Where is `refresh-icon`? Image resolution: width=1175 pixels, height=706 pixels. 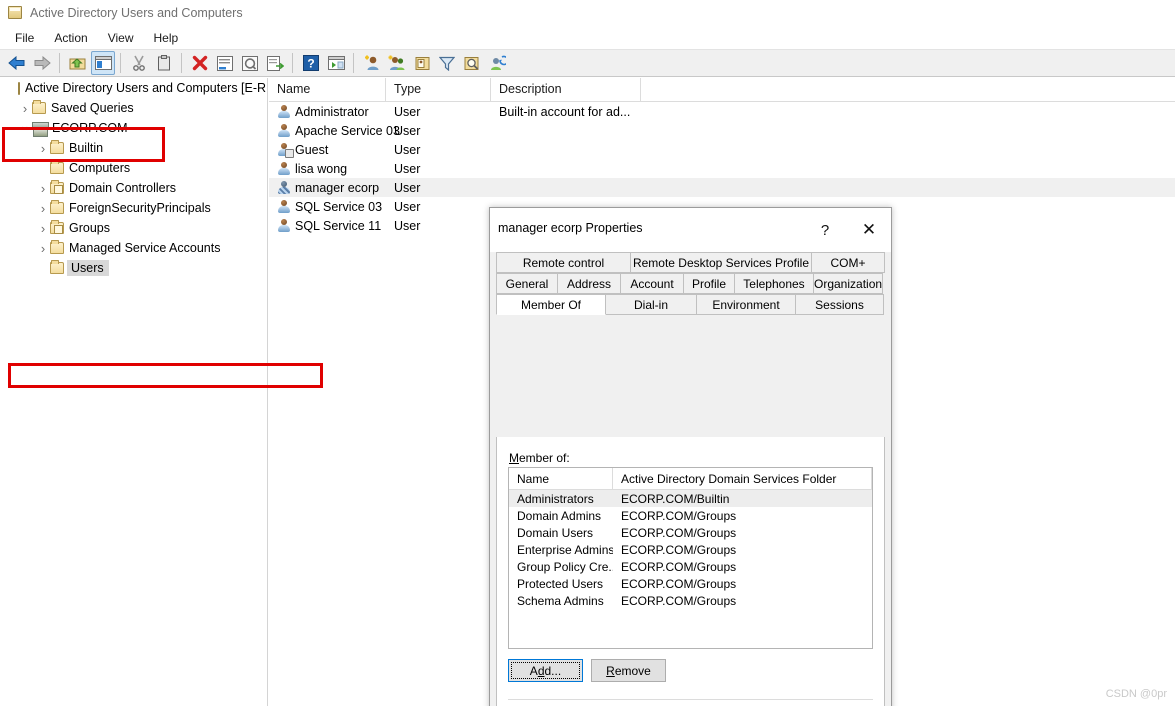 refresh-icon is located at coordinates (250, 63).